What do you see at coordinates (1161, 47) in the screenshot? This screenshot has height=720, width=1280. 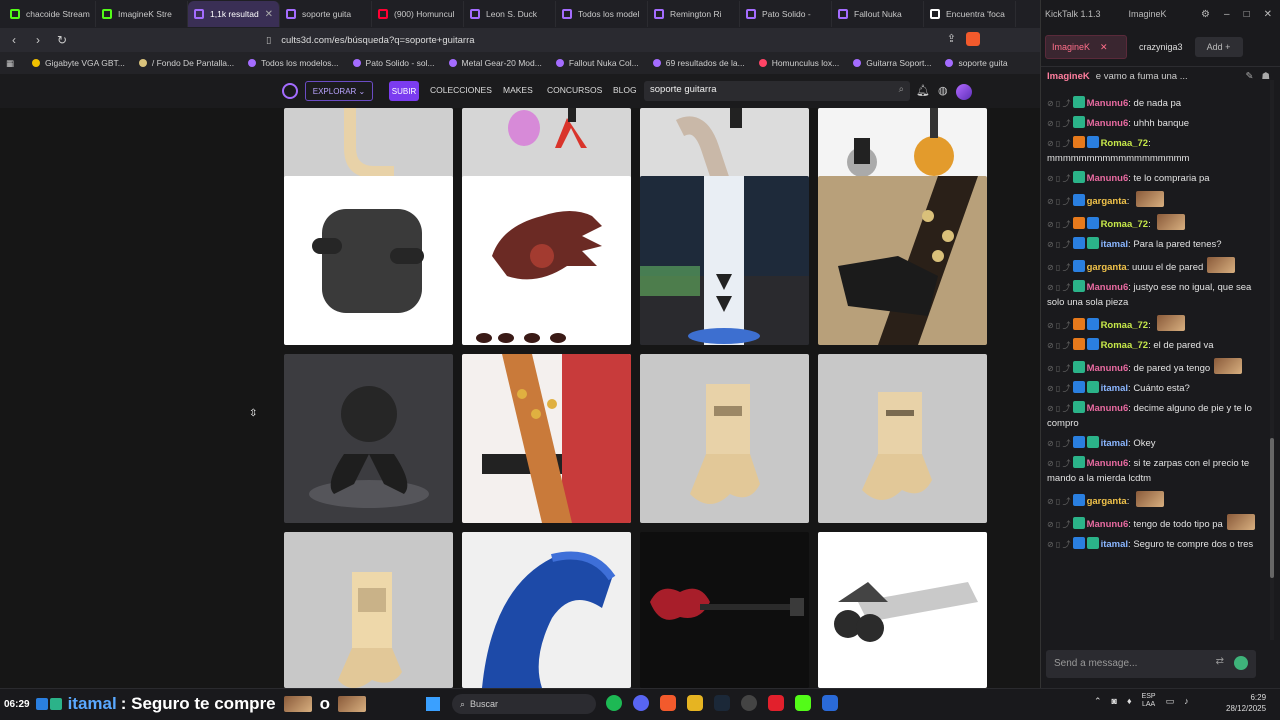 I see `chat-tab-crazyniga3: crazyniga3` at bounding box center [1161, 47].